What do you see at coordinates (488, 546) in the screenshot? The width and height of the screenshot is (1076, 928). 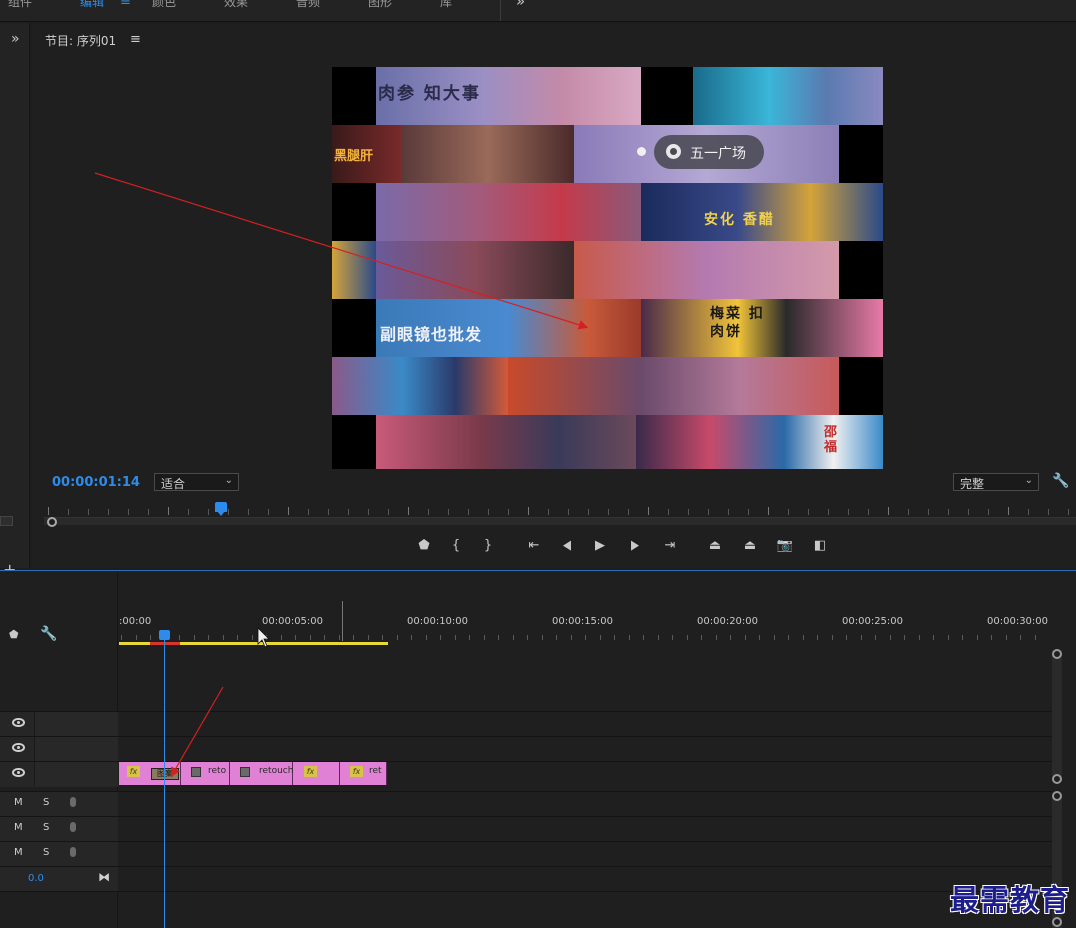 I see `mark-out-button: }` at bounding box center [488, 546].